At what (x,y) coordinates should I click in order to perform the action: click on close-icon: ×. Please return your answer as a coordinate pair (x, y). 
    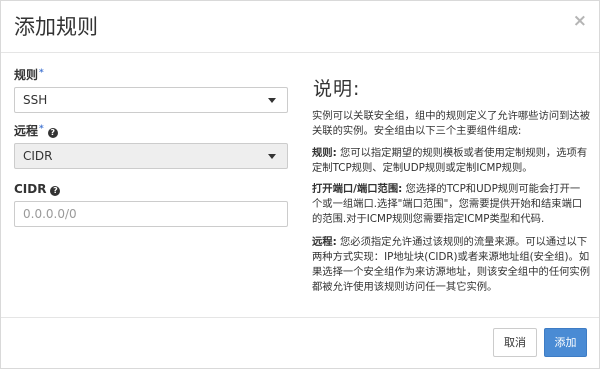
    Looking at the image, I should click on (580, 21).